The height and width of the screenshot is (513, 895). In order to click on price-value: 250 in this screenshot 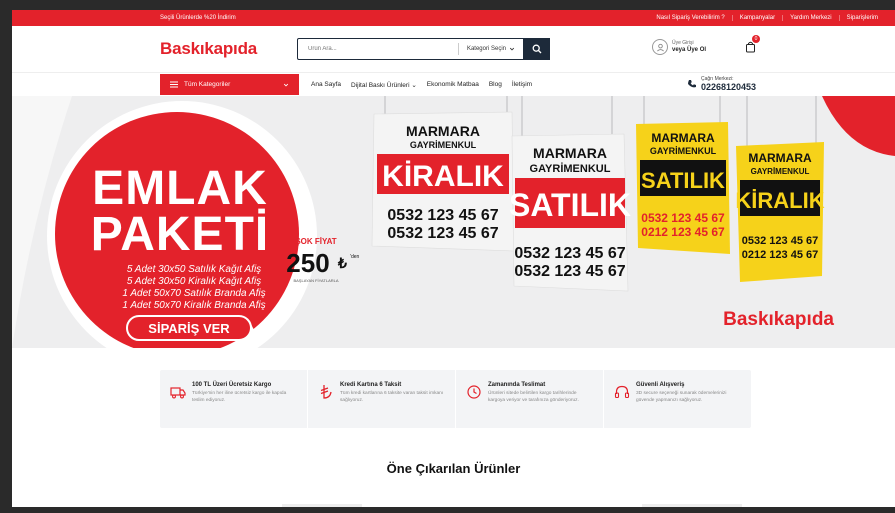, I will do `click(307, 263)`.